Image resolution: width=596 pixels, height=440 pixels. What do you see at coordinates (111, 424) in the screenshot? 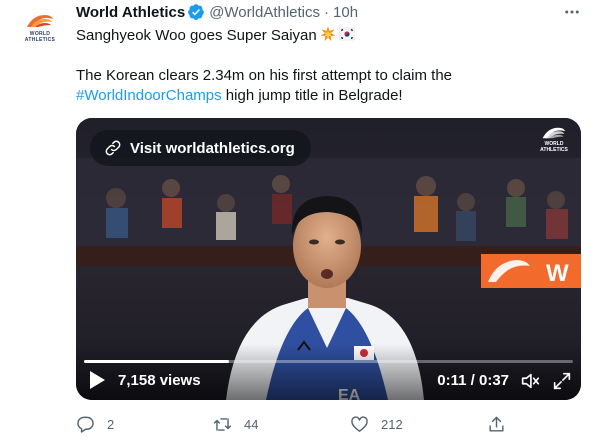
I see `reply-count: 2` at bounding box center [111, 424].